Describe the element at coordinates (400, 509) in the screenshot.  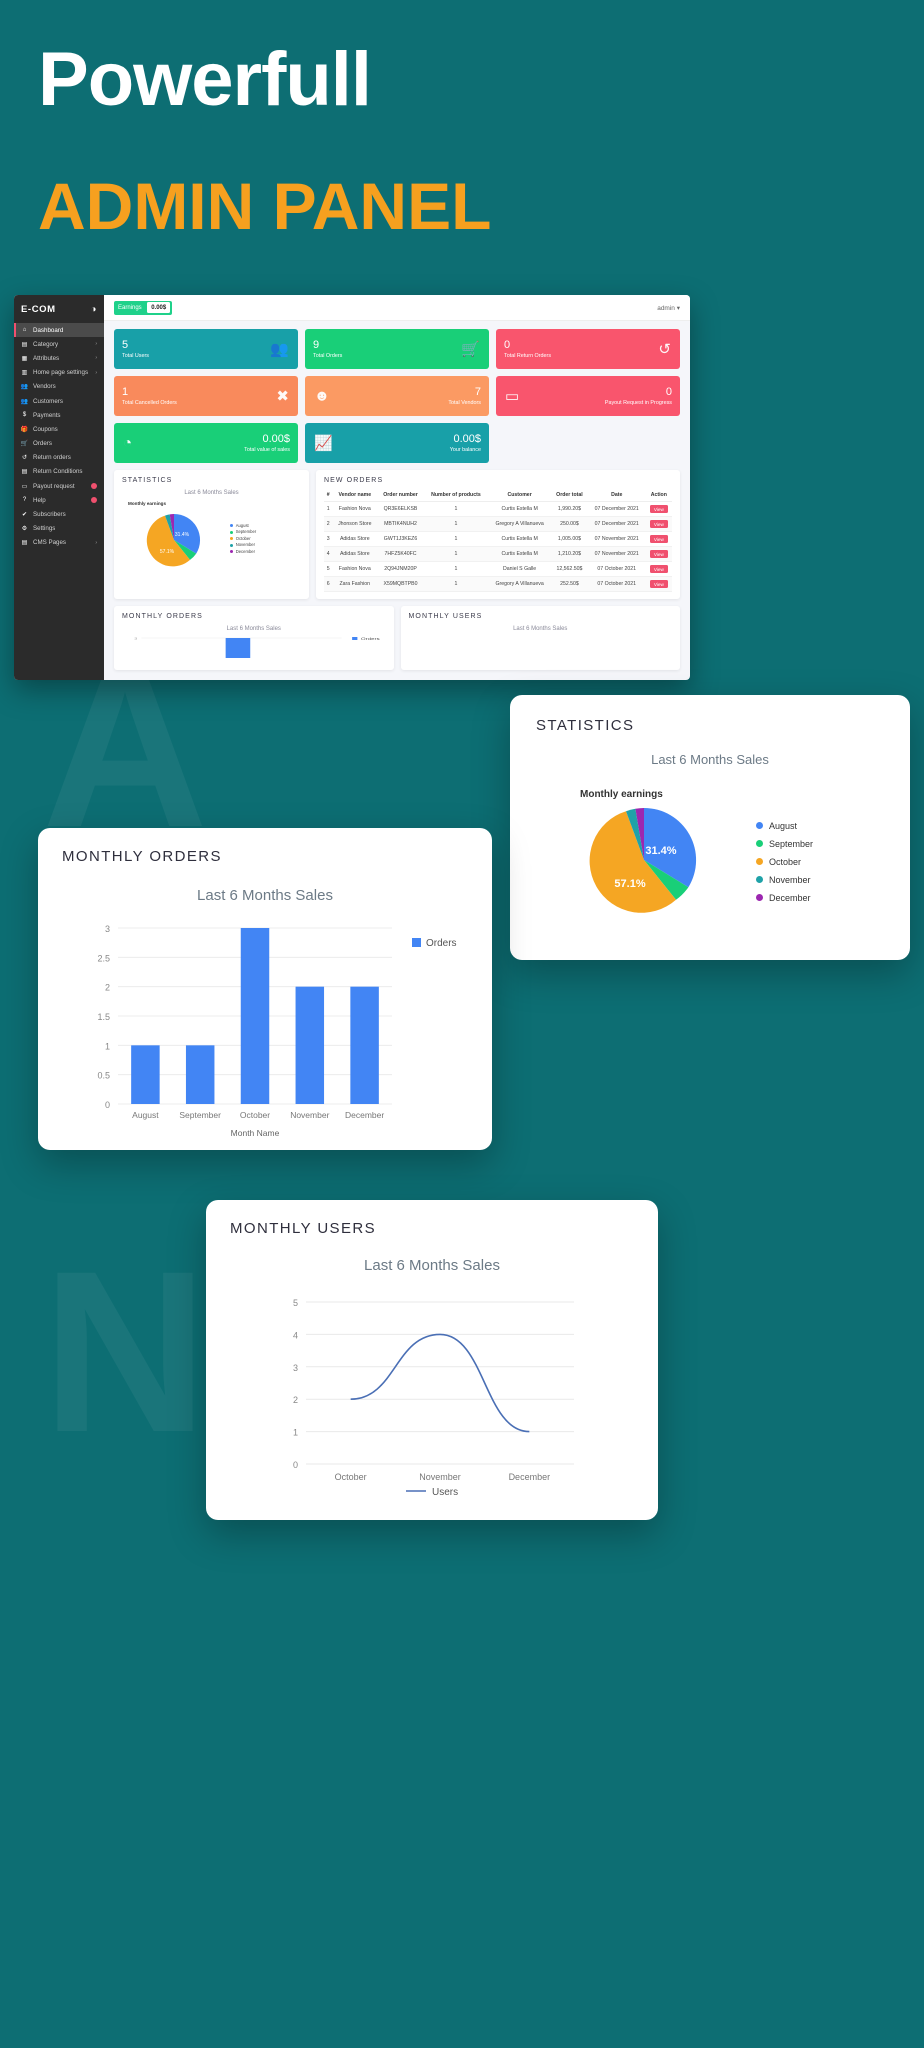
I see `table-cell: QR3E6ELKSB` at that location.